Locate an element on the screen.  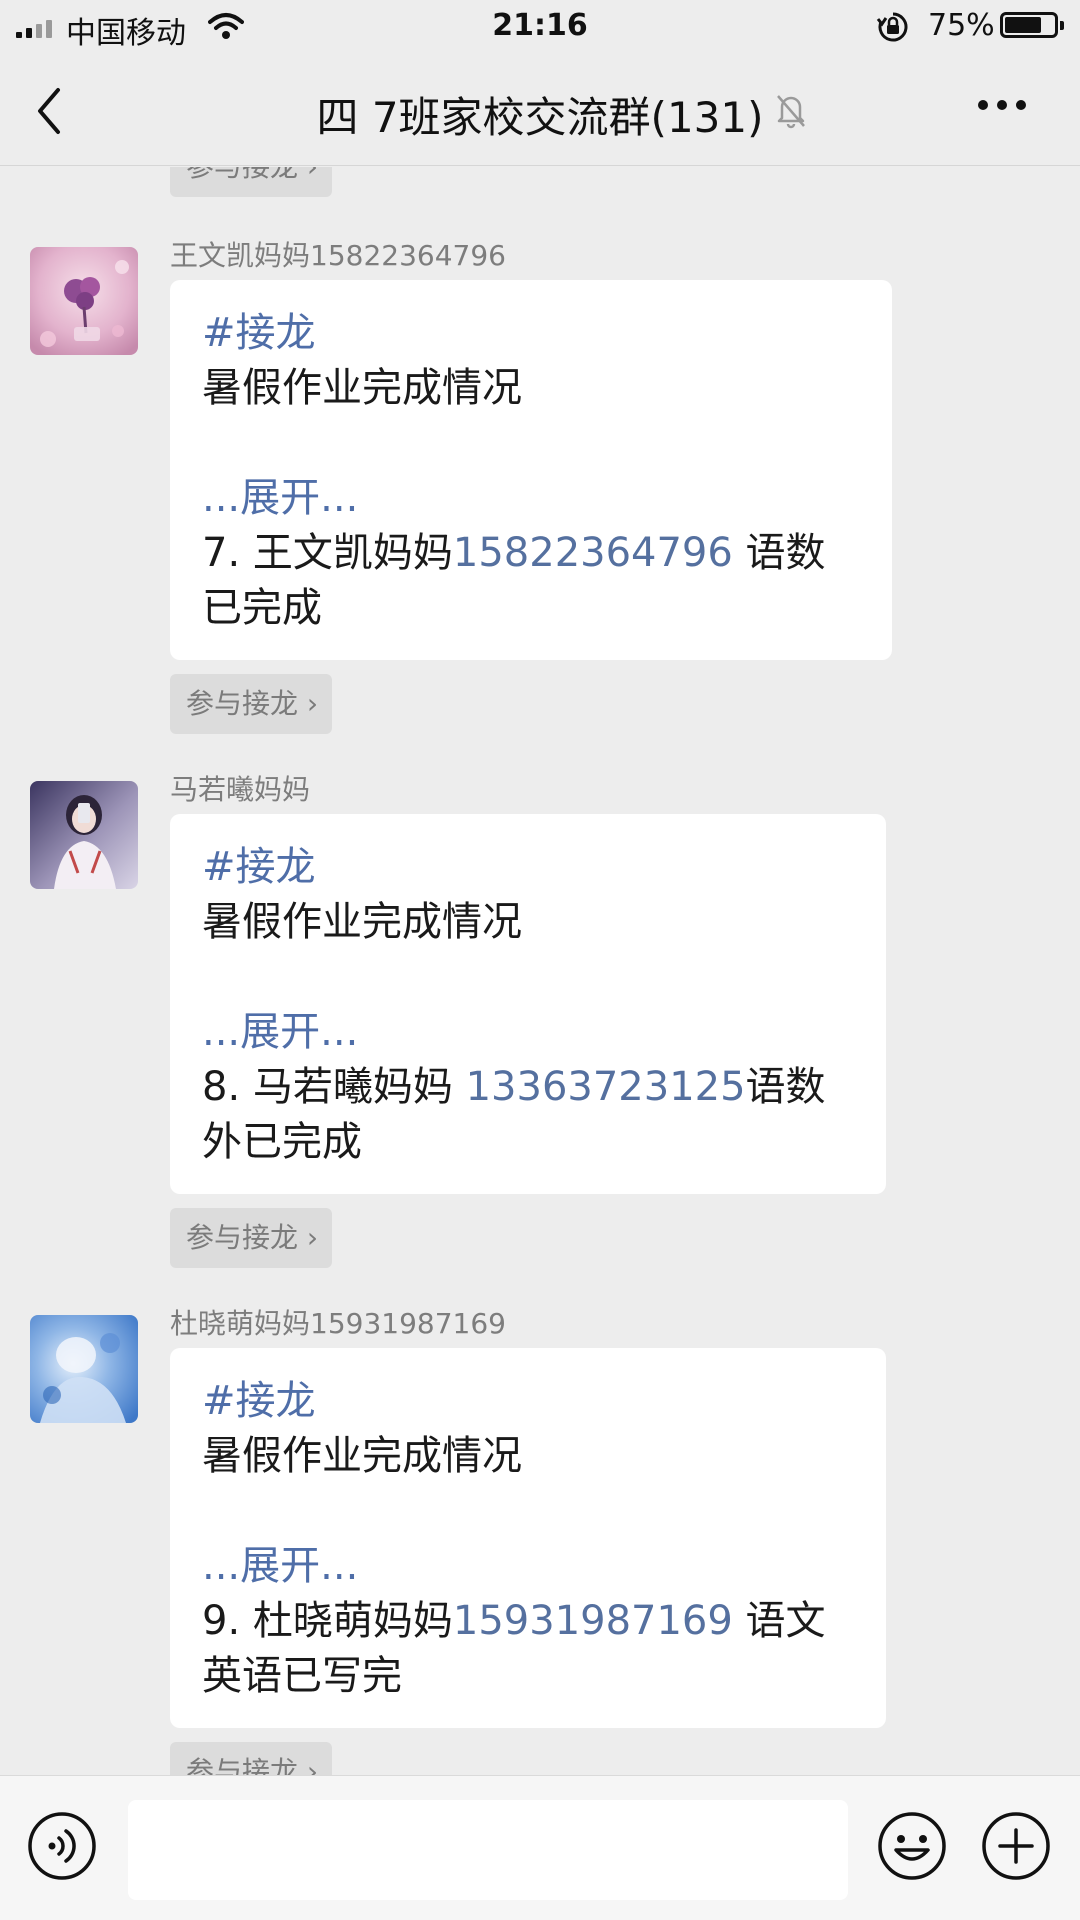
emoji-icon is located at coordinates (912, 1848).